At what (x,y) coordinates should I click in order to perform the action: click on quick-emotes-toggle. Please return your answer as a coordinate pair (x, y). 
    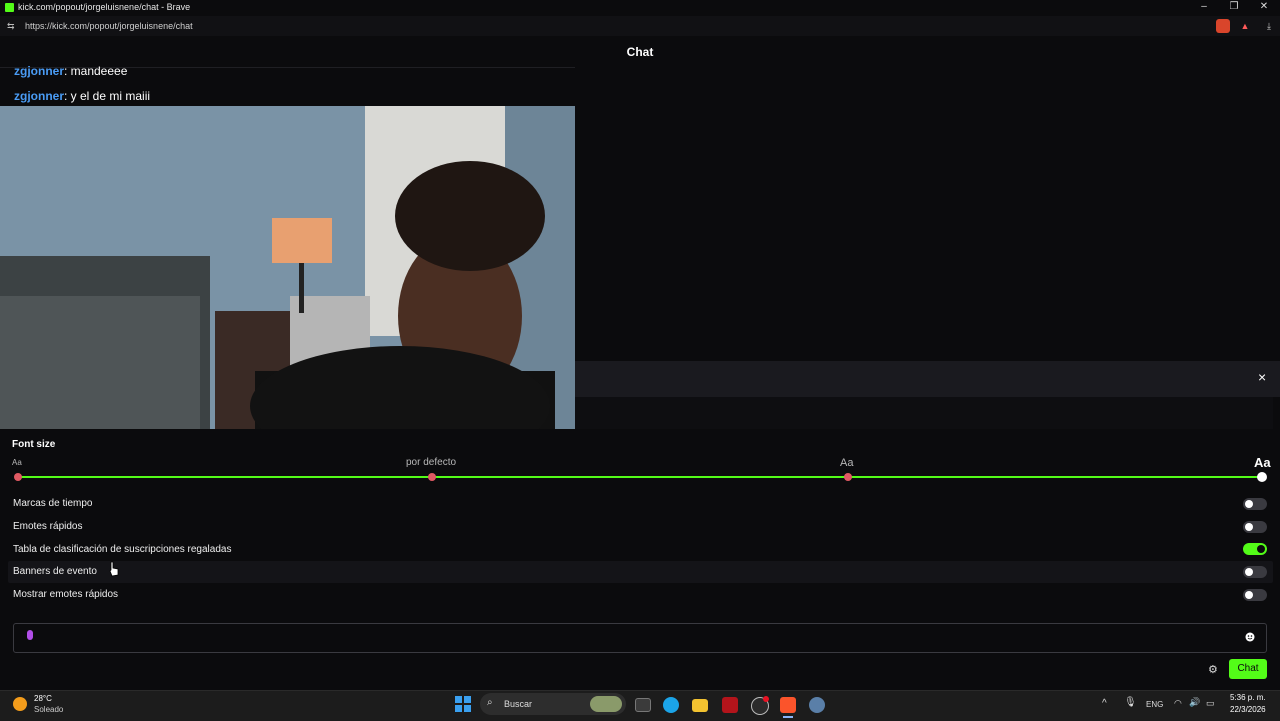
    Looking at the image, I should click on (1255, 527).